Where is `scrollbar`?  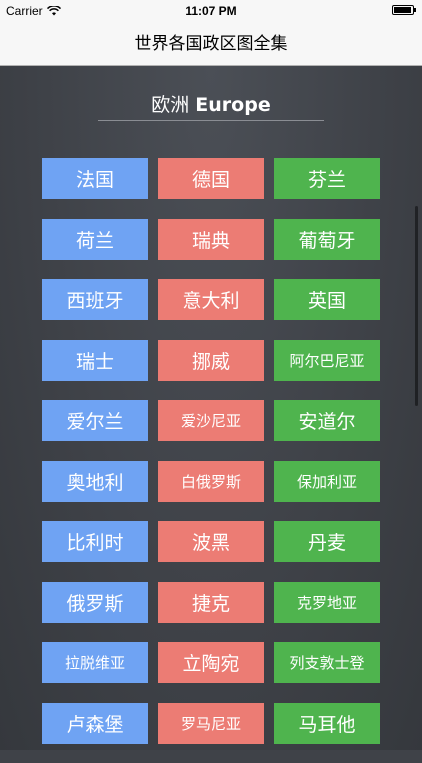
scrollbar is located at coordinates (416, 306).